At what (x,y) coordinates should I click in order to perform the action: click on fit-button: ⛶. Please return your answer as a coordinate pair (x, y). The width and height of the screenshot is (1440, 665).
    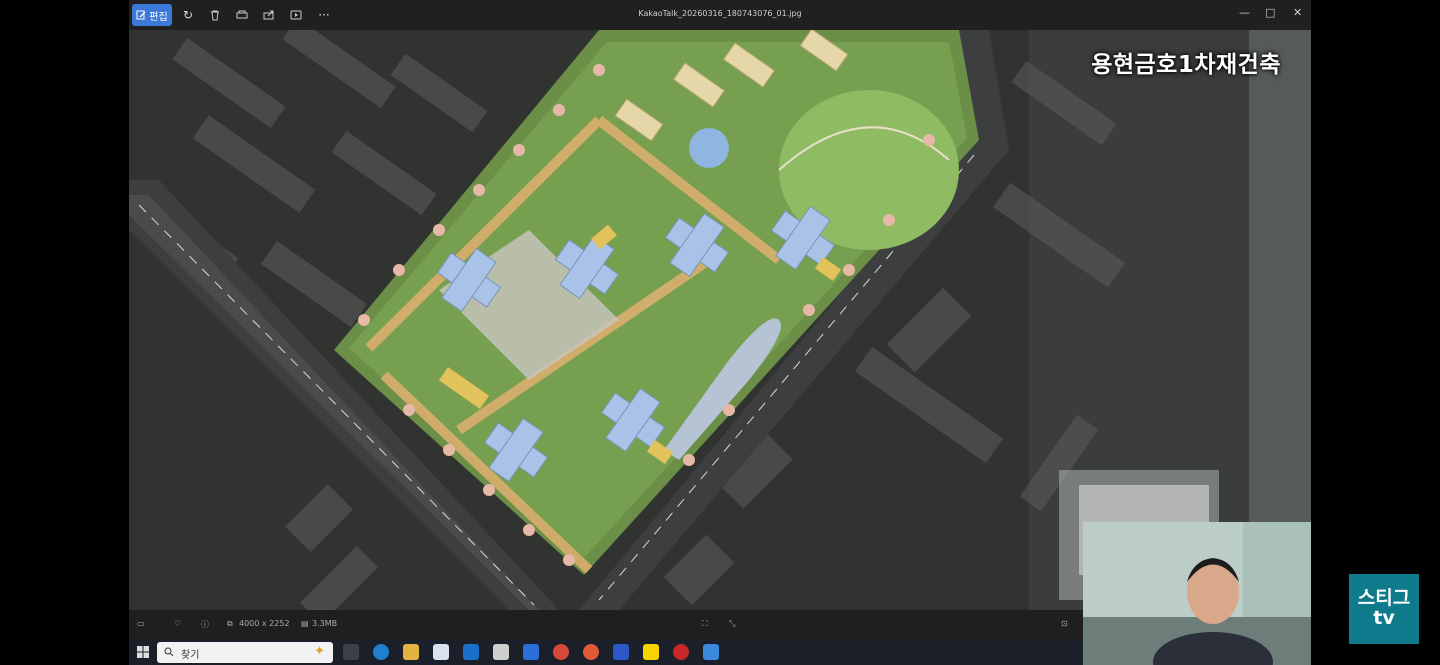
    Looking at the image, I should click on (705, 624).